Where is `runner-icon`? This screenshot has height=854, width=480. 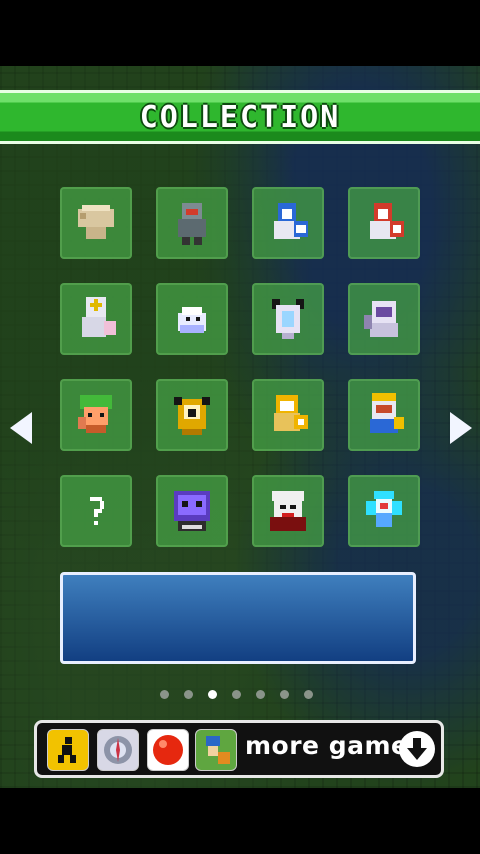
runner-icon is located at coordinates (68, 750).